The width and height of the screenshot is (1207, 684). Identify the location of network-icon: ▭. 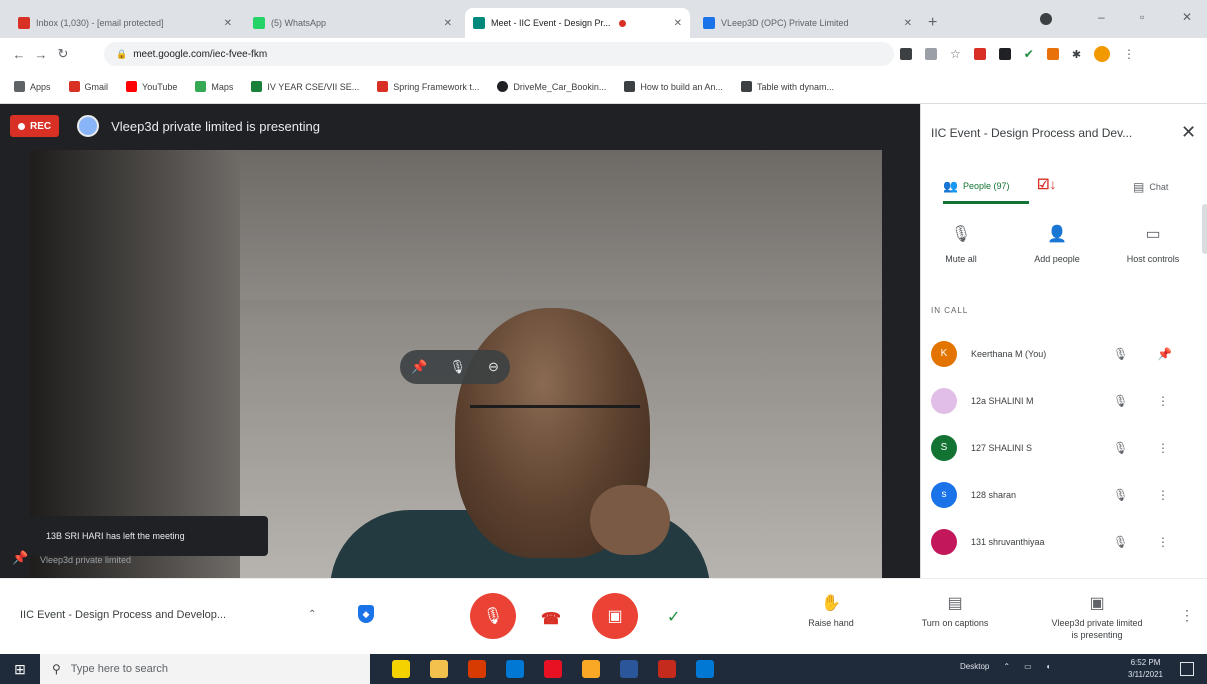
(1028, 666).